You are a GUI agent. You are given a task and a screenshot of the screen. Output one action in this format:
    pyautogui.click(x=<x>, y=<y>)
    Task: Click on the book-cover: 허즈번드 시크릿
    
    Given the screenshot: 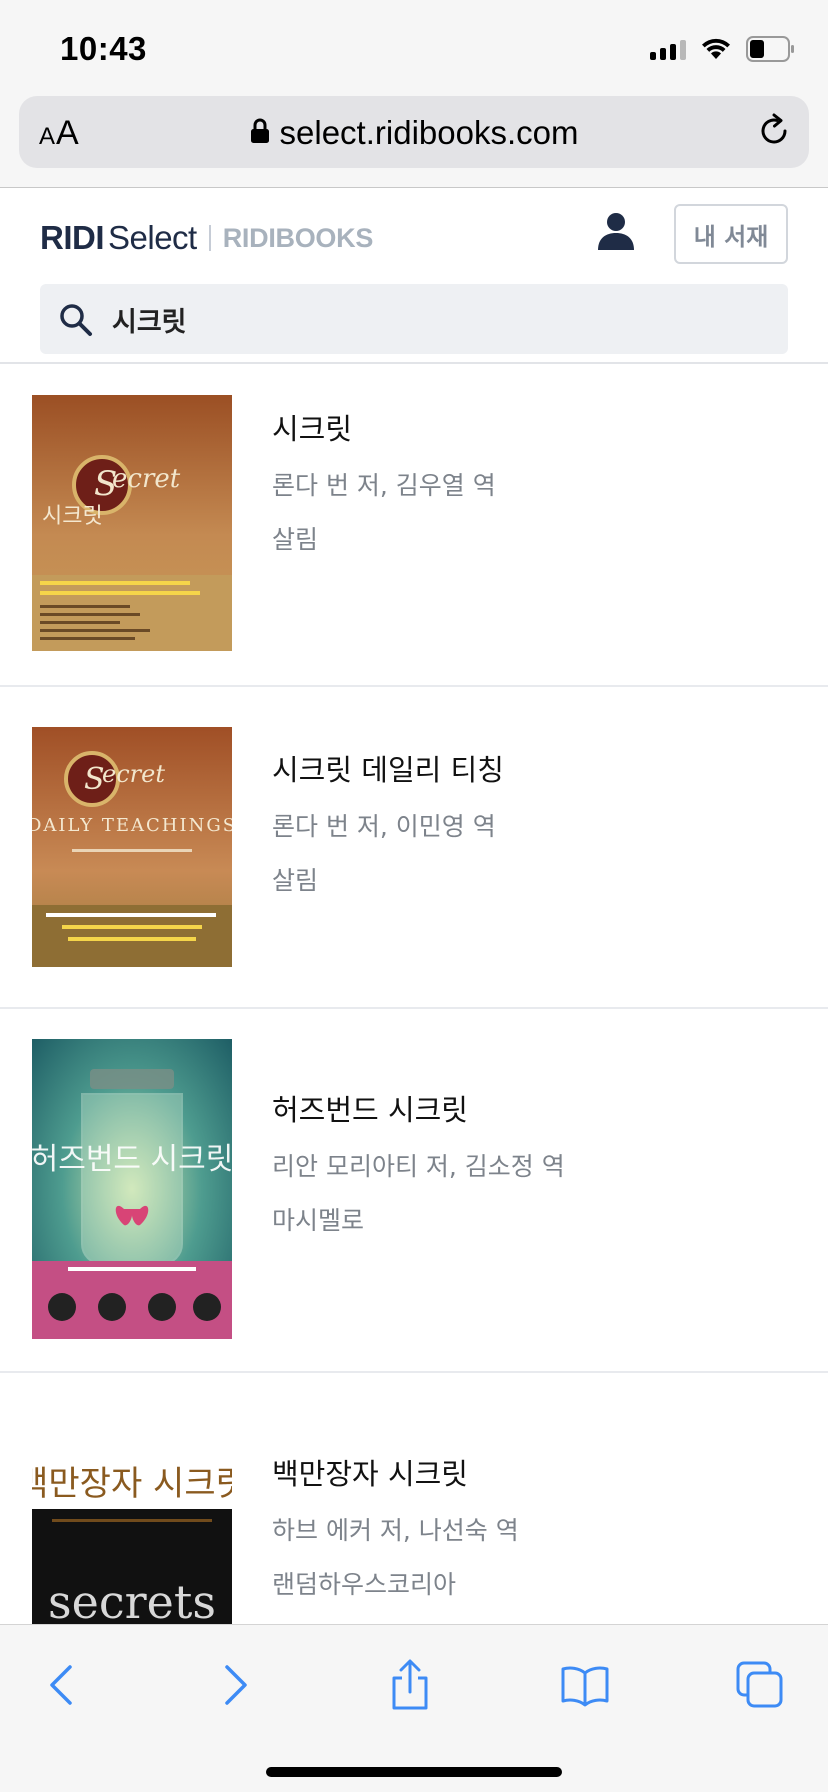 What is the action you would take?
    pyautogui.click(x=132, y=1189)
    